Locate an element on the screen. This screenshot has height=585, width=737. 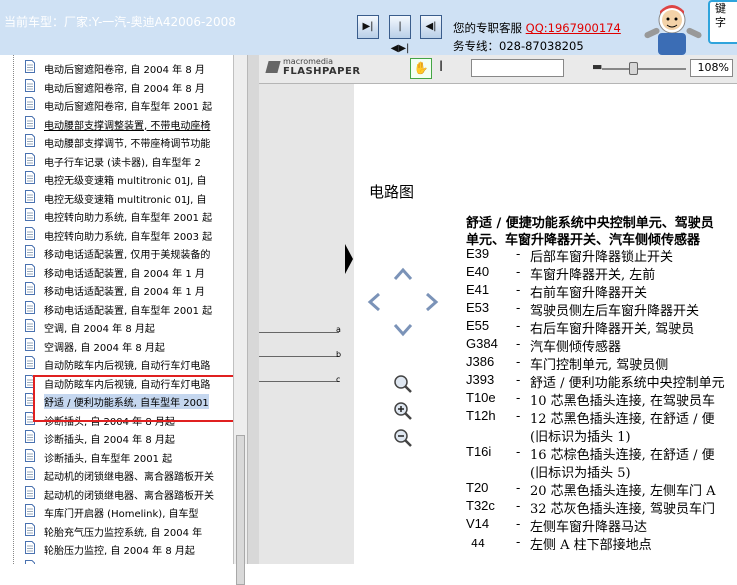
next-page-button: ▶| is located at coordinates (368, 27).